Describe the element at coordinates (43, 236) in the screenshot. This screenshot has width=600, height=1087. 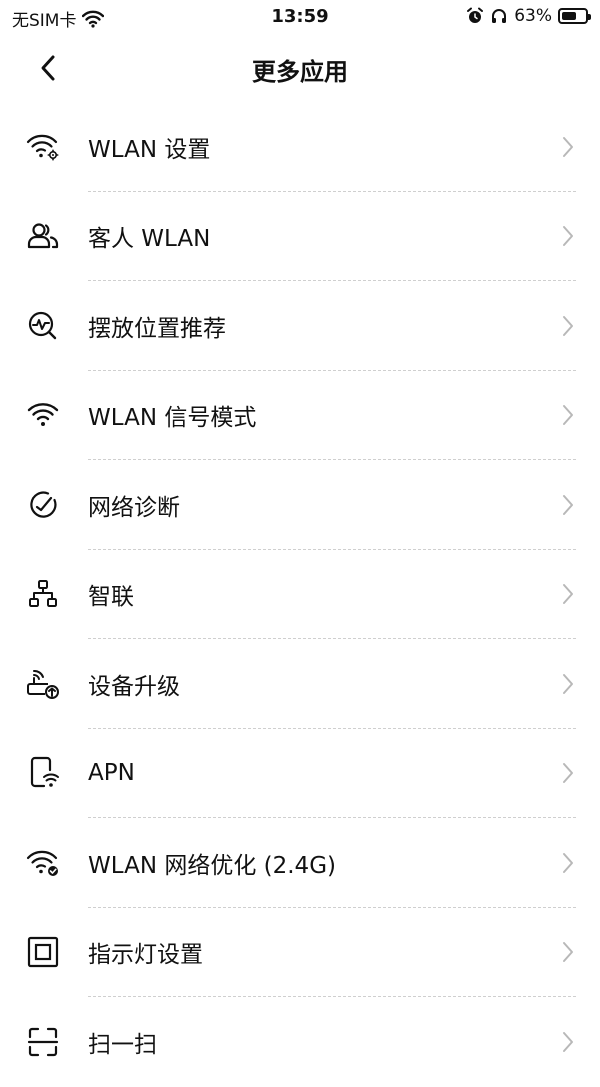
I see `guest-users-icon` at that location.